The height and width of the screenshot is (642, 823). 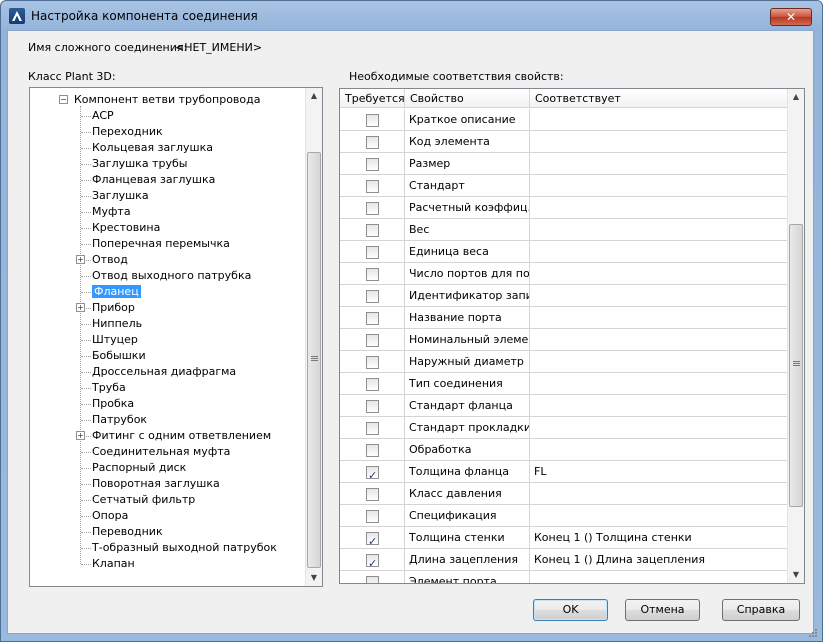 What do you see at coordinates (127, 132) in the screenshot?
I see `tree-item: Переходник` at bounding box center [127, 132].